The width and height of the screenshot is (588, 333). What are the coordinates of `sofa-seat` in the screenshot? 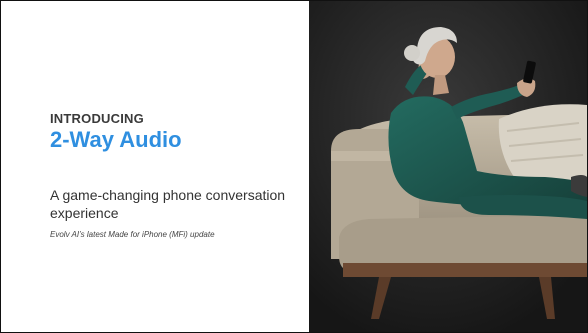 It's located at (463, 243).